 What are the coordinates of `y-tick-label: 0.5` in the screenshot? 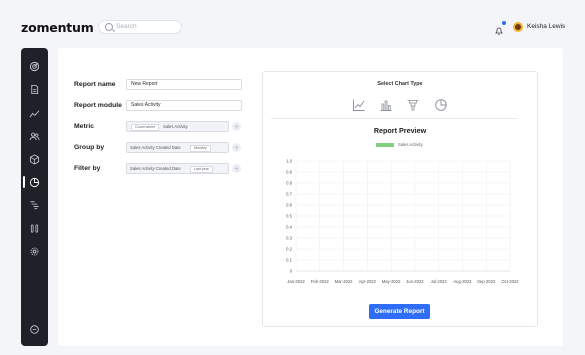 It's located at (289, 216).